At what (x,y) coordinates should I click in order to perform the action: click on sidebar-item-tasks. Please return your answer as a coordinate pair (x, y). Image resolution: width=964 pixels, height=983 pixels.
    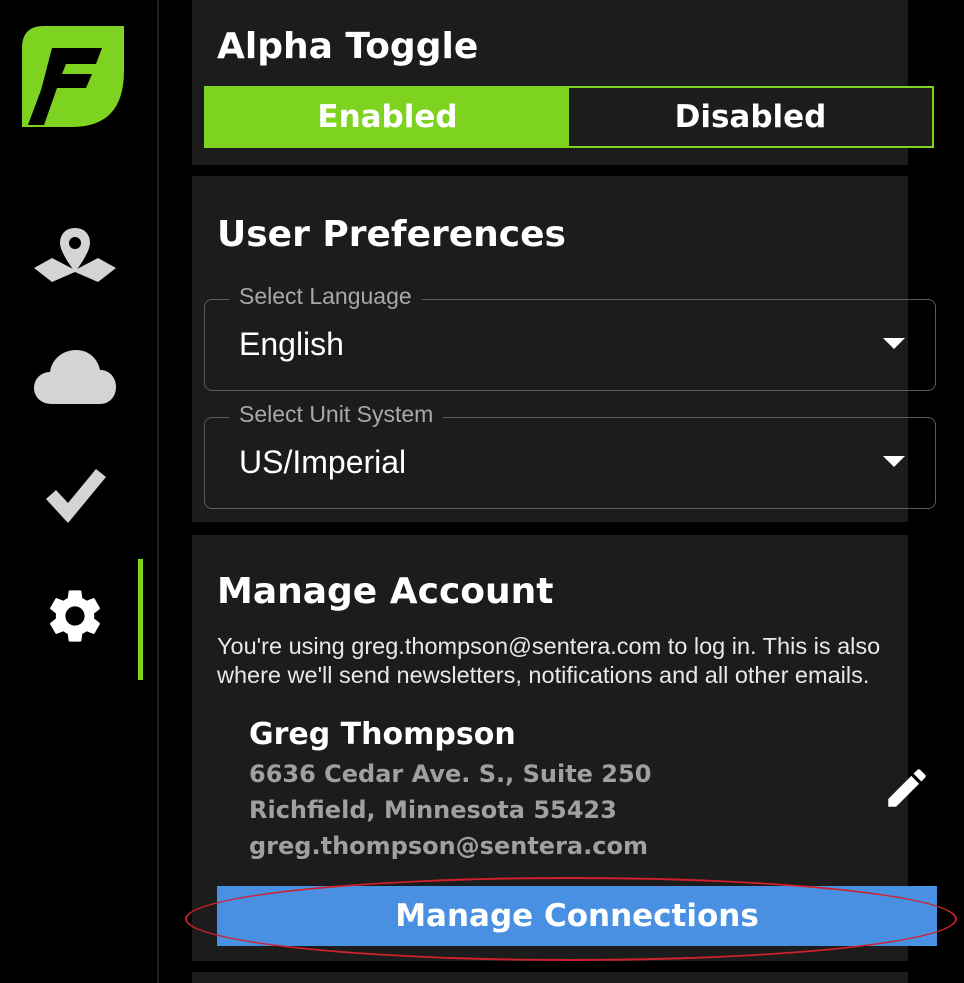
    Looking at the image, I should click on (75, 498).